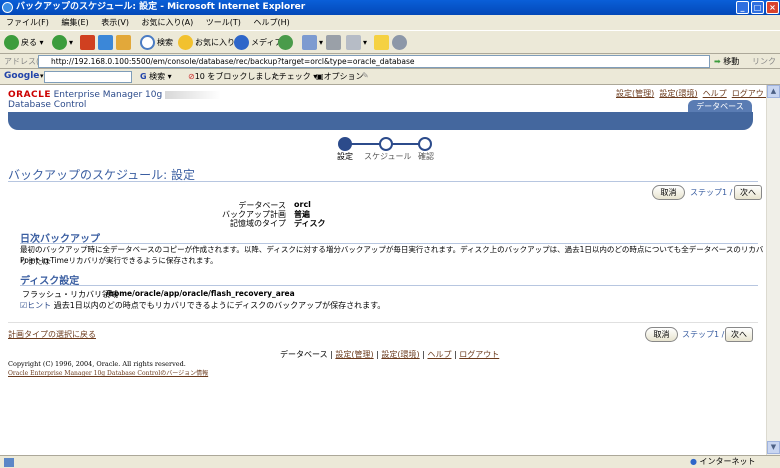 The image size is (780, 468). Describe the element at coordinates (27, 22) in the screenshot. I see `menu-file: ファイル(F)` at that location.